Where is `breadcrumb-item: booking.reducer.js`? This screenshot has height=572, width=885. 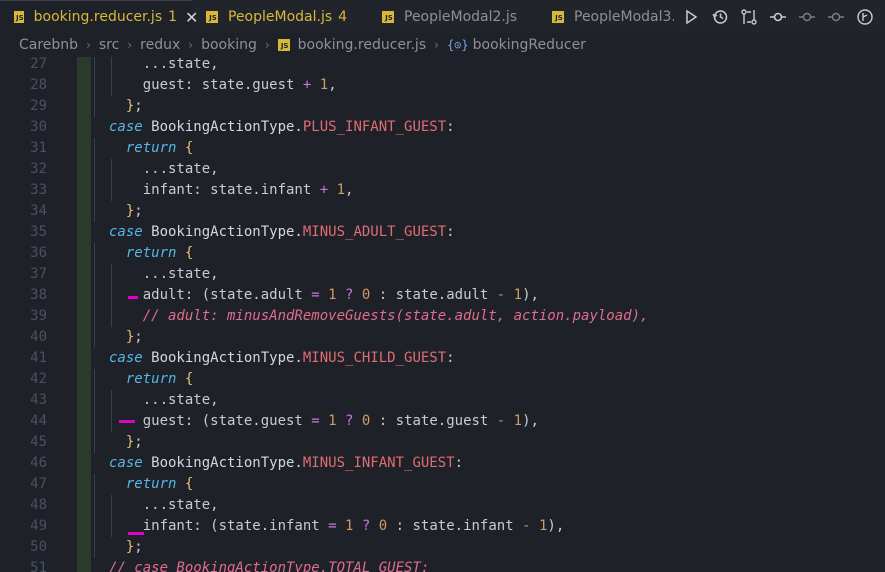 breadcrumb-item: booking.reducer.js is located at coordinates (362, 45).